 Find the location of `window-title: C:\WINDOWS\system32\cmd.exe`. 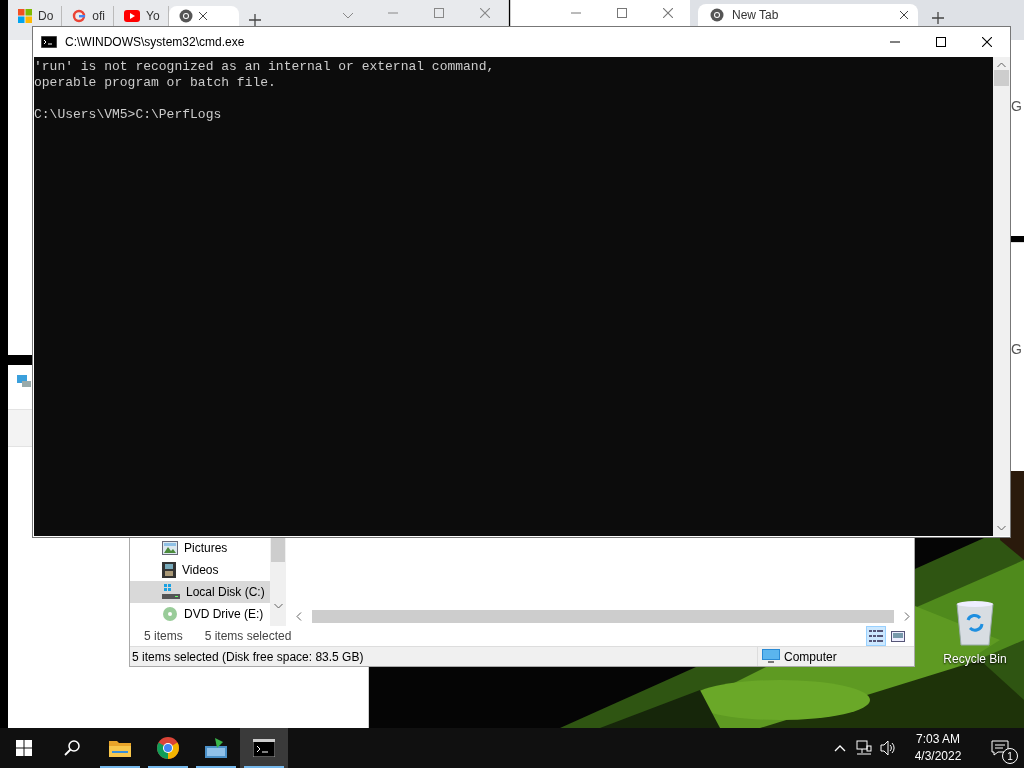

window-title: C:\WINDOWS\system32\cmd.exe is located at coordinates (155, 42).